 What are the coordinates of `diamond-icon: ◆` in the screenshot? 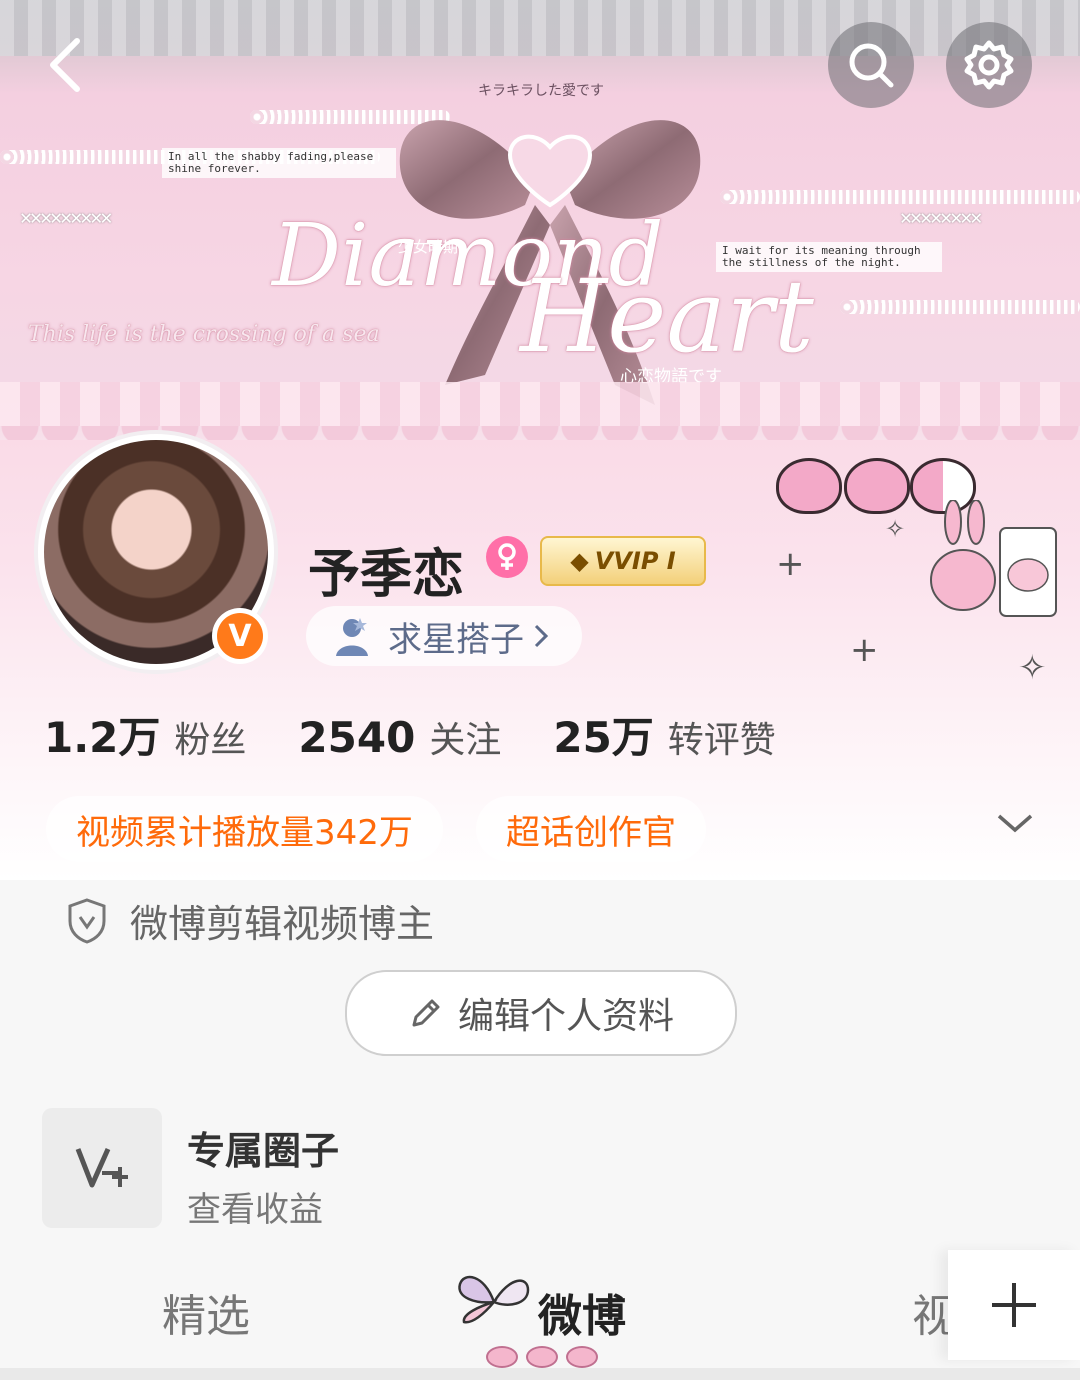 It's located at (579, 561).